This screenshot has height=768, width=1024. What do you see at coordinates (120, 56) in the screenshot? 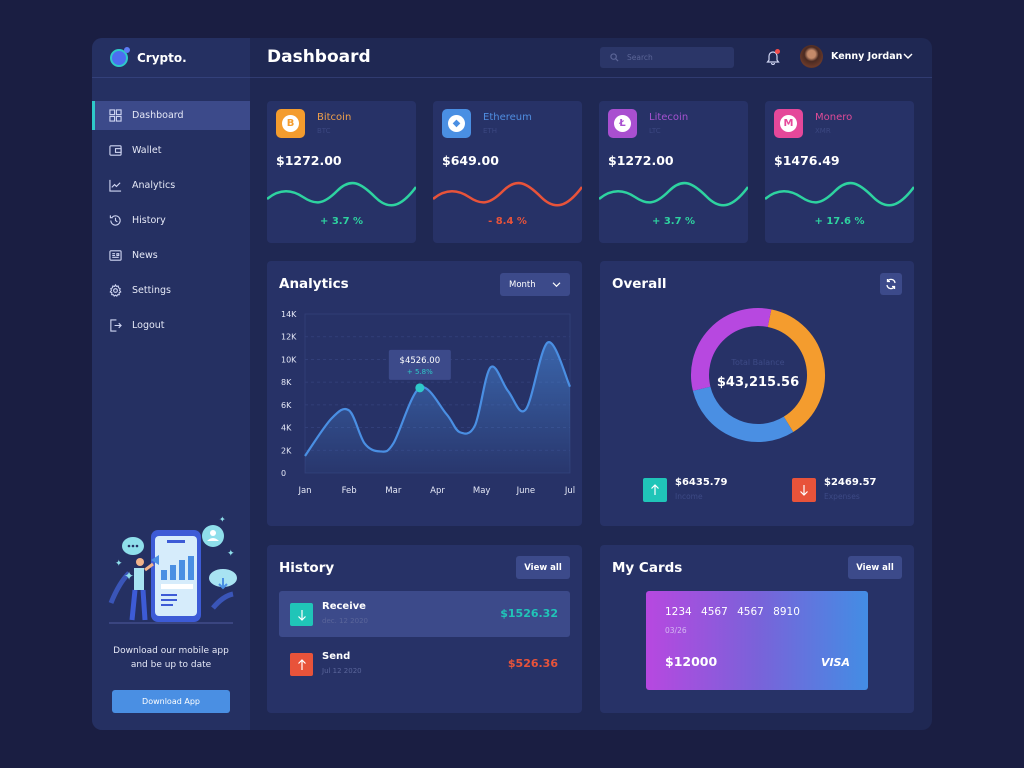
I see `crypto-logo-icon` at bounding box center [120, 56].